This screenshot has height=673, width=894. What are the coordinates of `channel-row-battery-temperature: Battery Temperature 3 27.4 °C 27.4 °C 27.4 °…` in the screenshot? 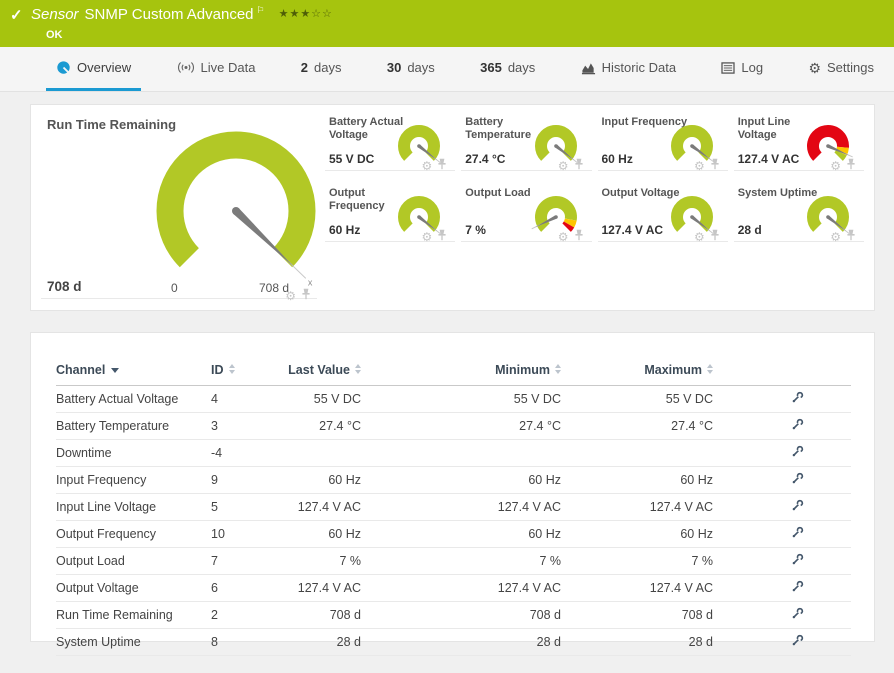 It's located at (453, 426).